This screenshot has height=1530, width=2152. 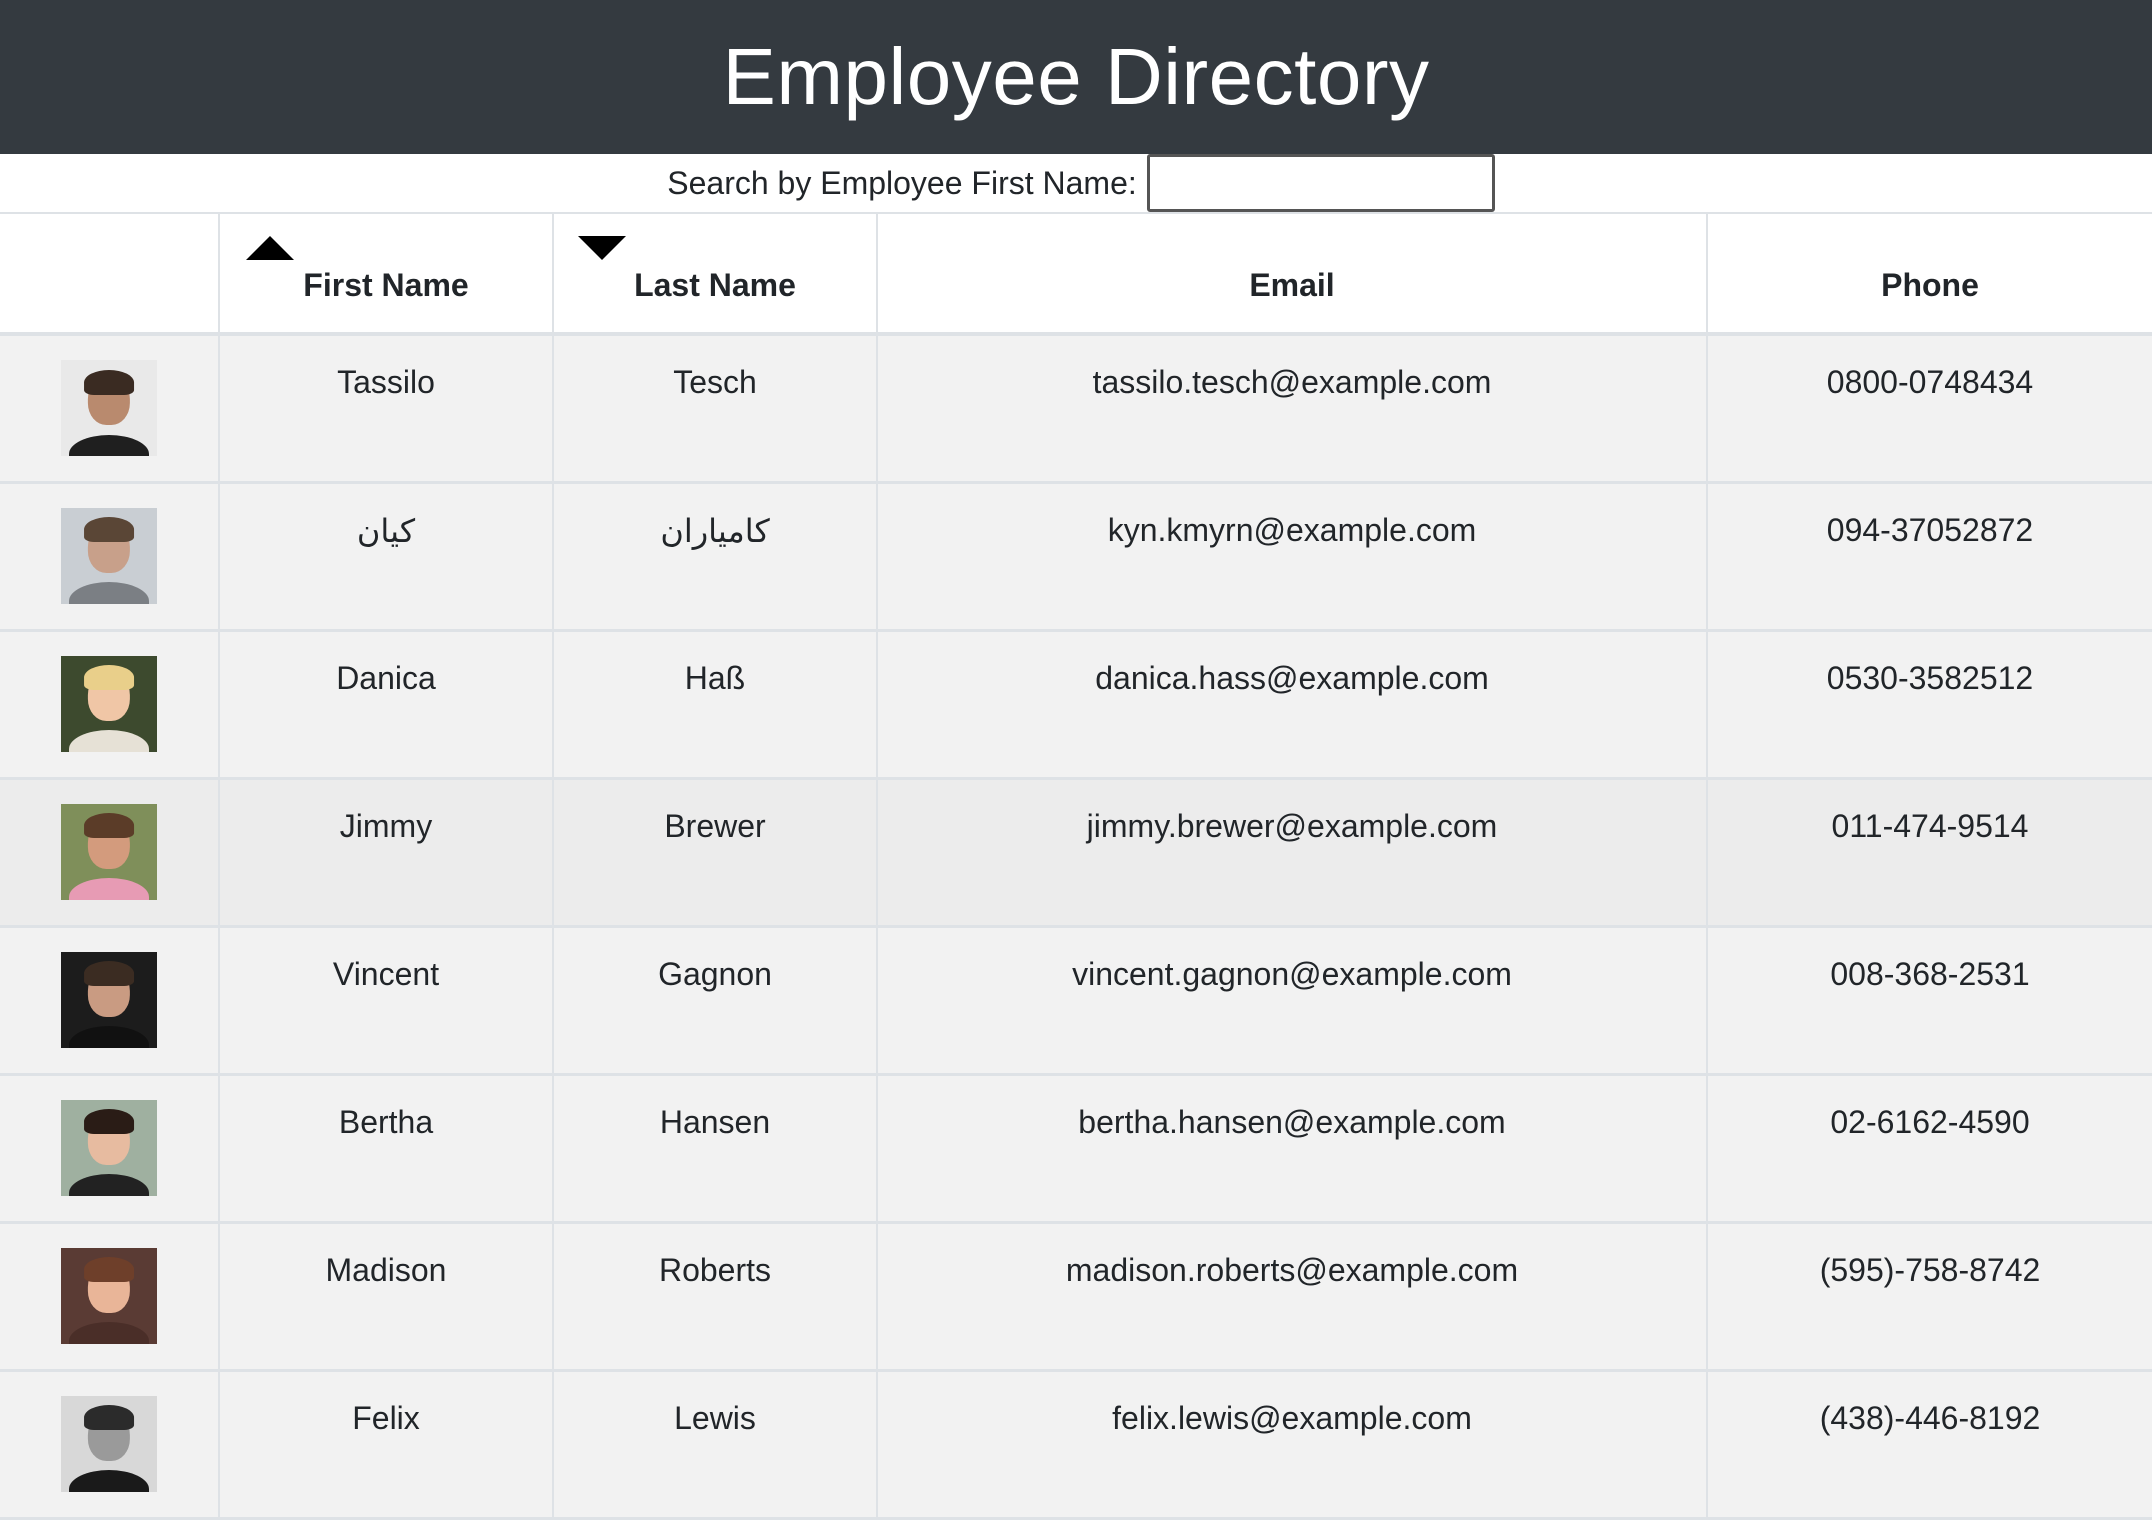 What do you see at coordinates (1292, 557) in the screenshot?
I see `email-cell: kyn.kmyrn@example.com` at bounding box center [1292, 557].